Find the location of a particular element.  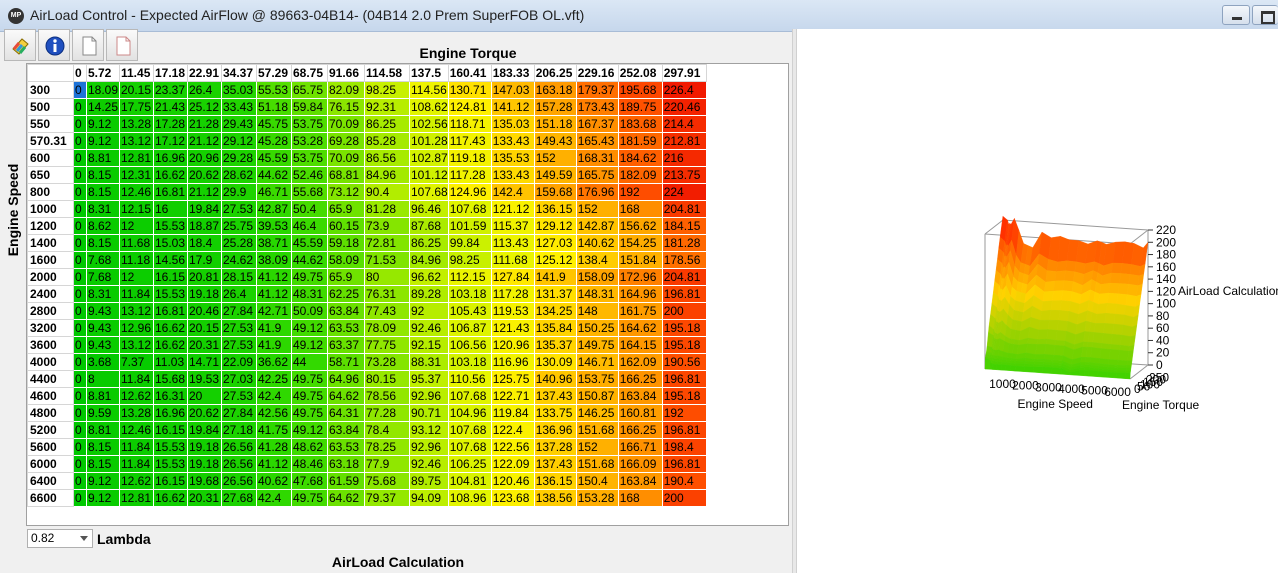

table-cell: 73.28 is located at coordinates (387, 362).